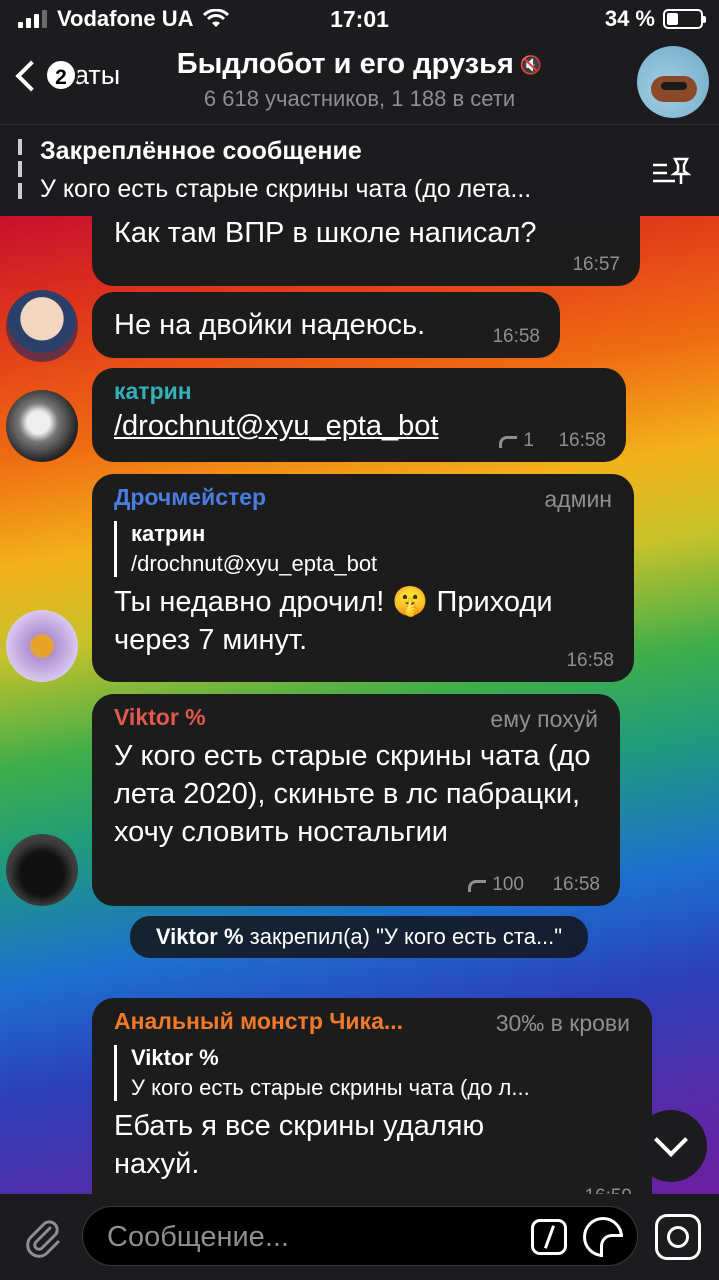 The width and height of the screenshot is (719, 1280). I want to click on battery-level, so click(672, 19).